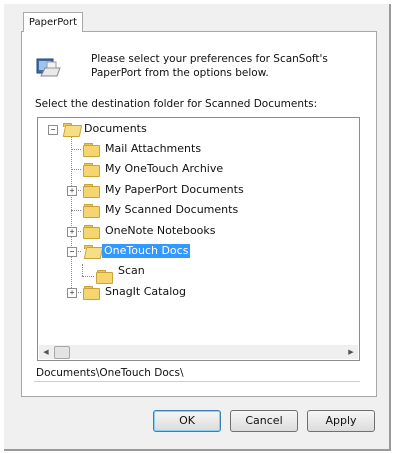  Describe the element at coordinates (146, 251) in the screenshot. I see `tree-item-onetouch-docs: OneTouch Docs` at that location.